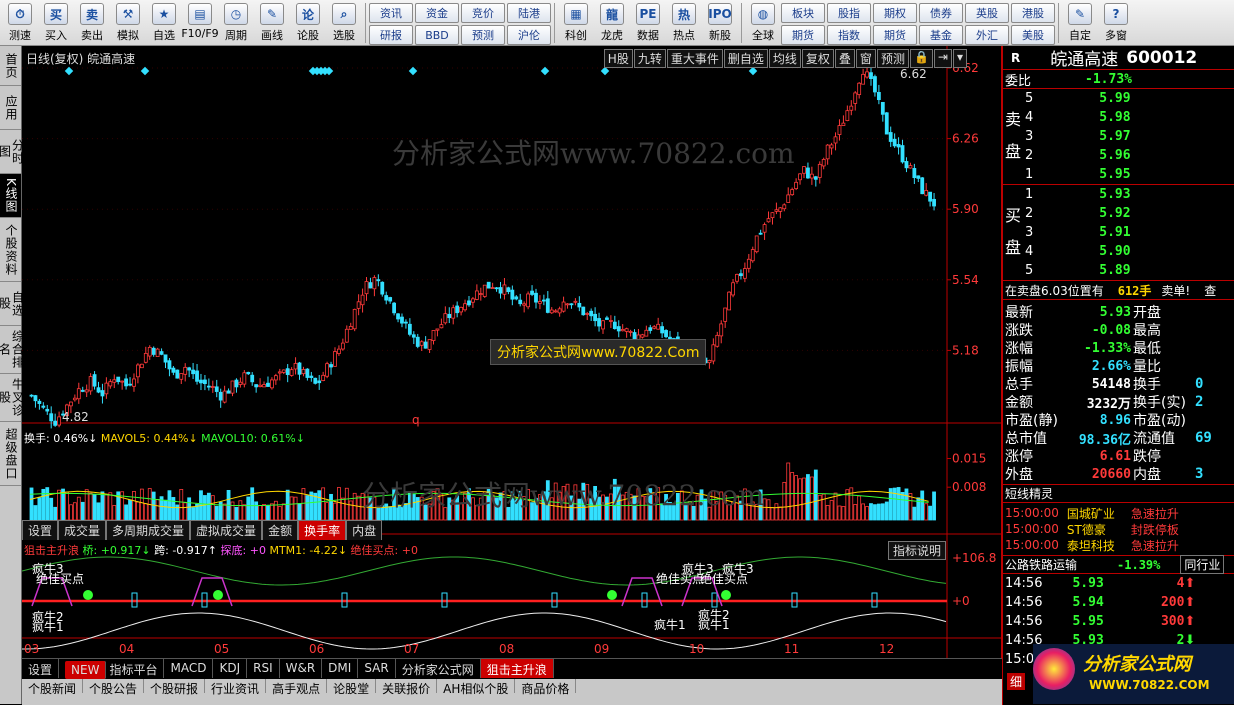  I want to click on nav-3: K线图, so click(10, 196).